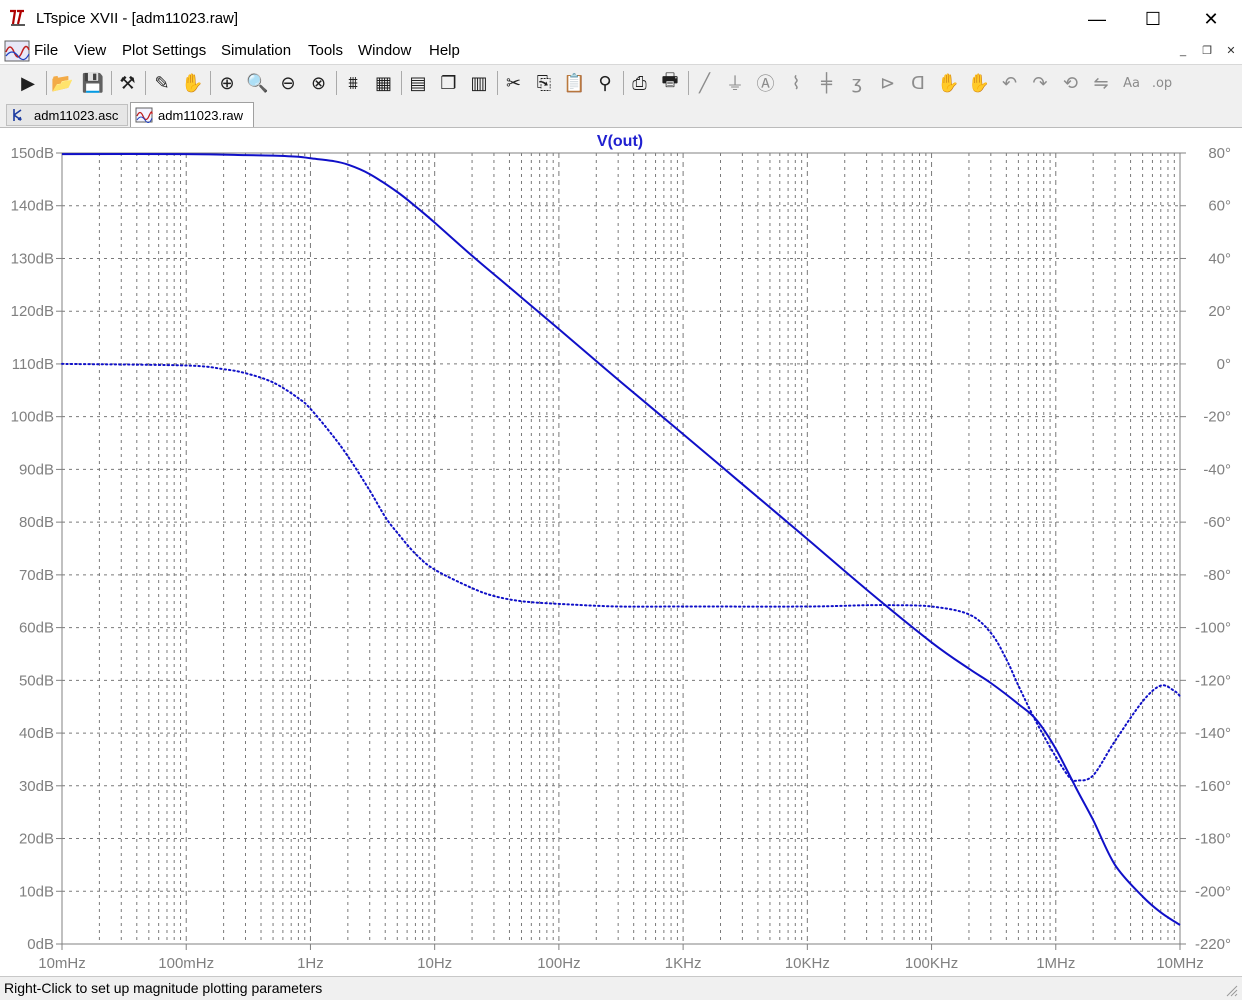  Describe the element at coordinates (256, 50) in the screenshot. I see `menu-simulation: Simulation` at that location.